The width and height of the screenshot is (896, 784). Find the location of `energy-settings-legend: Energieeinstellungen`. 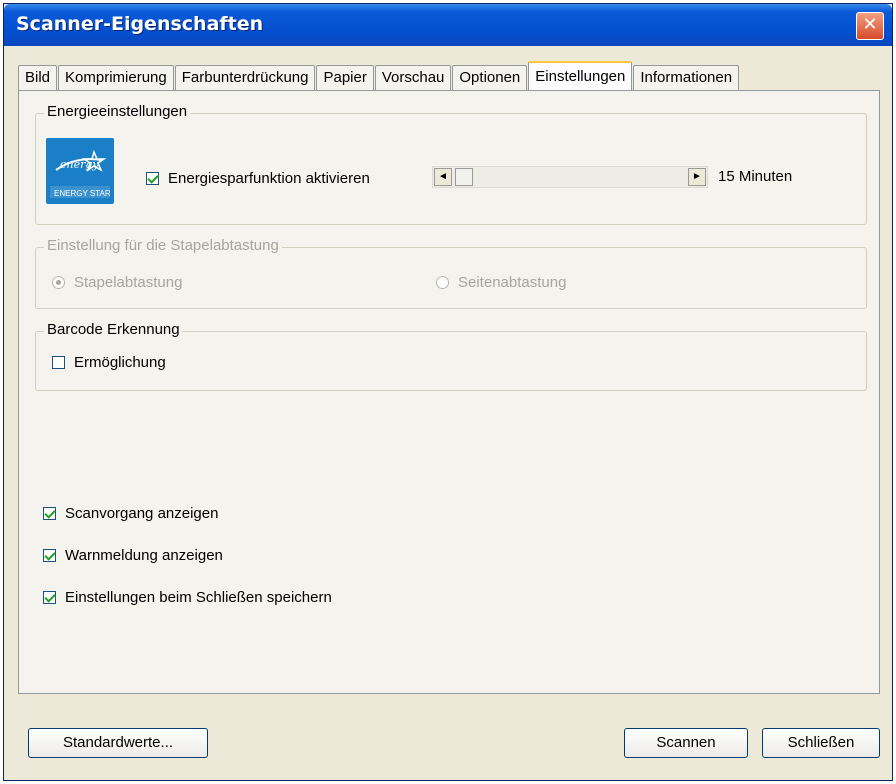

energy-settings-legend: Energieeinstellungen is located at coordinates (117, 111).